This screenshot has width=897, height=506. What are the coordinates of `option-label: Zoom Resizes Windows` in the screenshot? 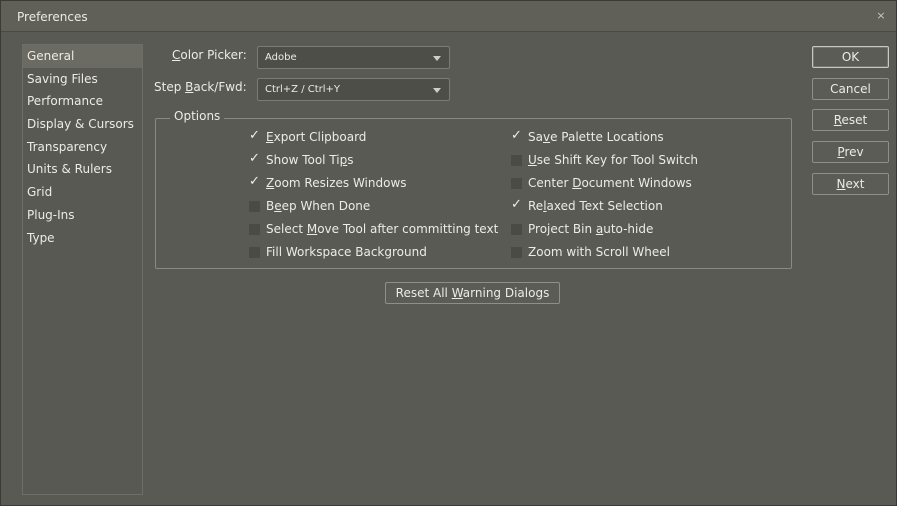 It's located at (336, 183).